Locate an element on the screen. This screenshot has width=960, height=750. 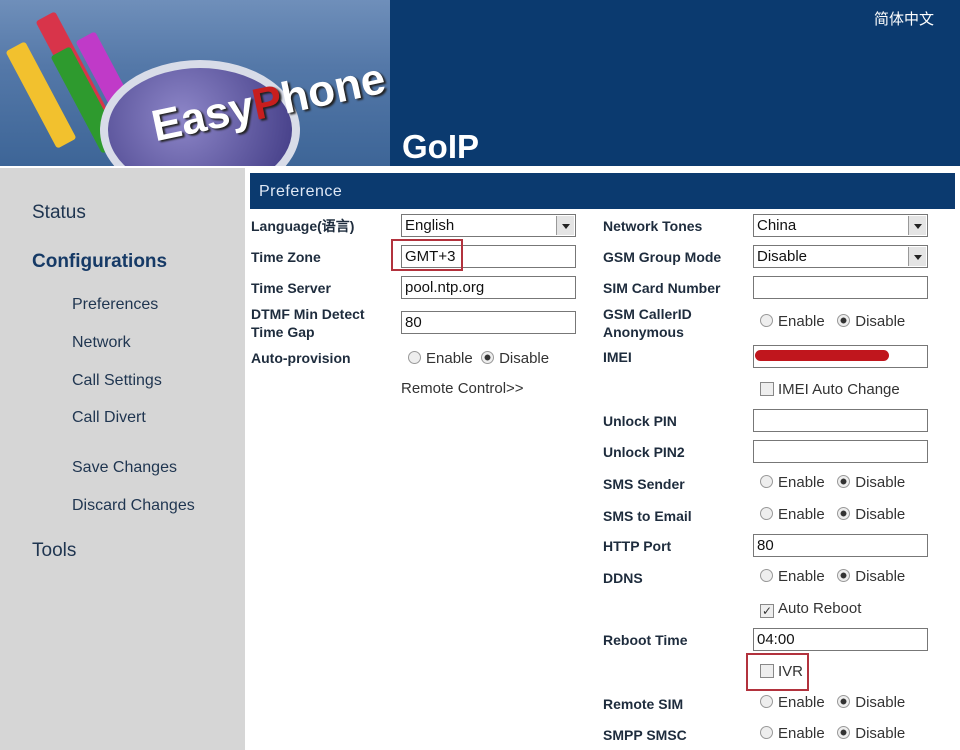
sms-sender-radios: Enable Disable is located at coordinates (832, 482).